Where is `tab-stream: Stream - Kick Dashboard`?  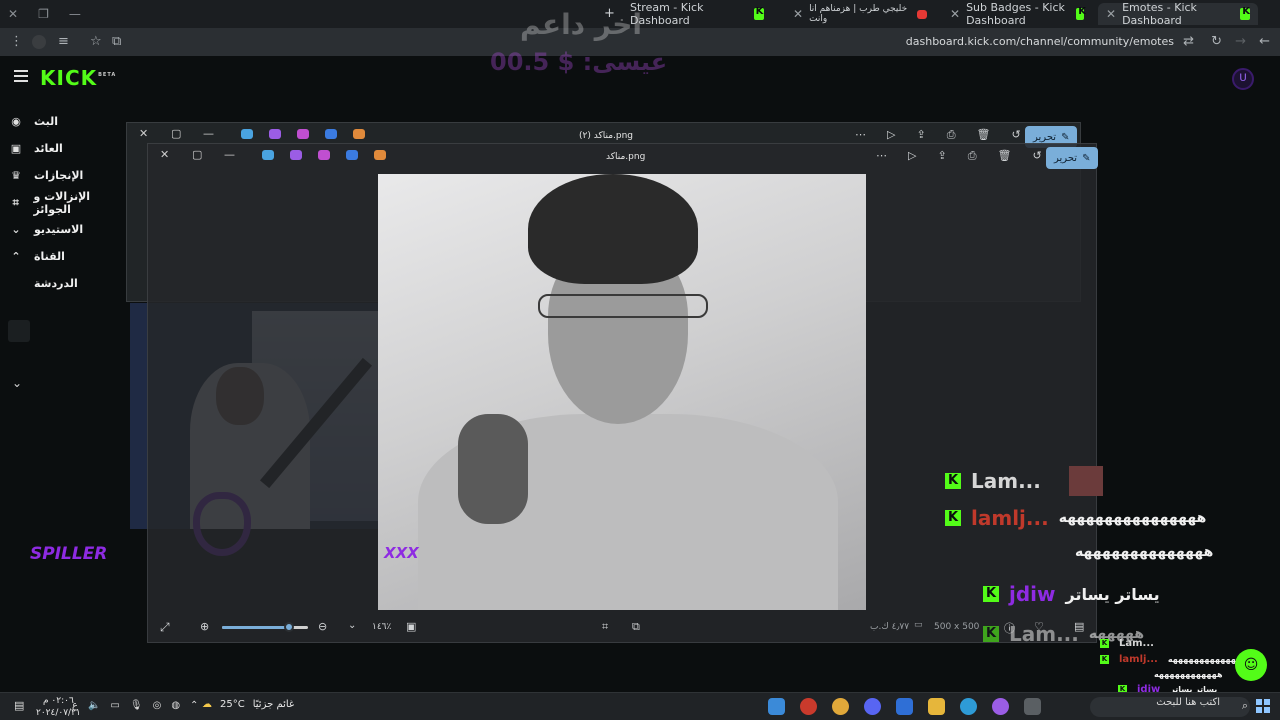
tab-stream: Stream - Kick Dashboard is located at coordinates (697, 14).